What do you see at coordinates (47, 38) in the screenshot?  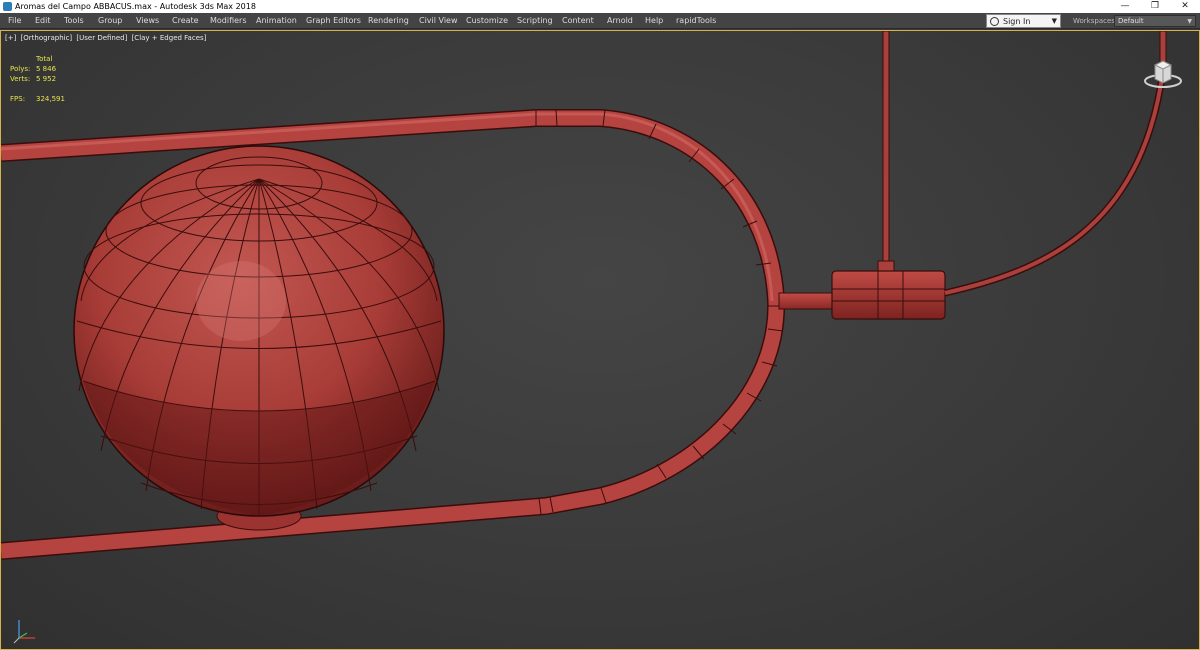 I see `viewport-point-of-view: [Orthographic]` at bounding box center [47, 38].